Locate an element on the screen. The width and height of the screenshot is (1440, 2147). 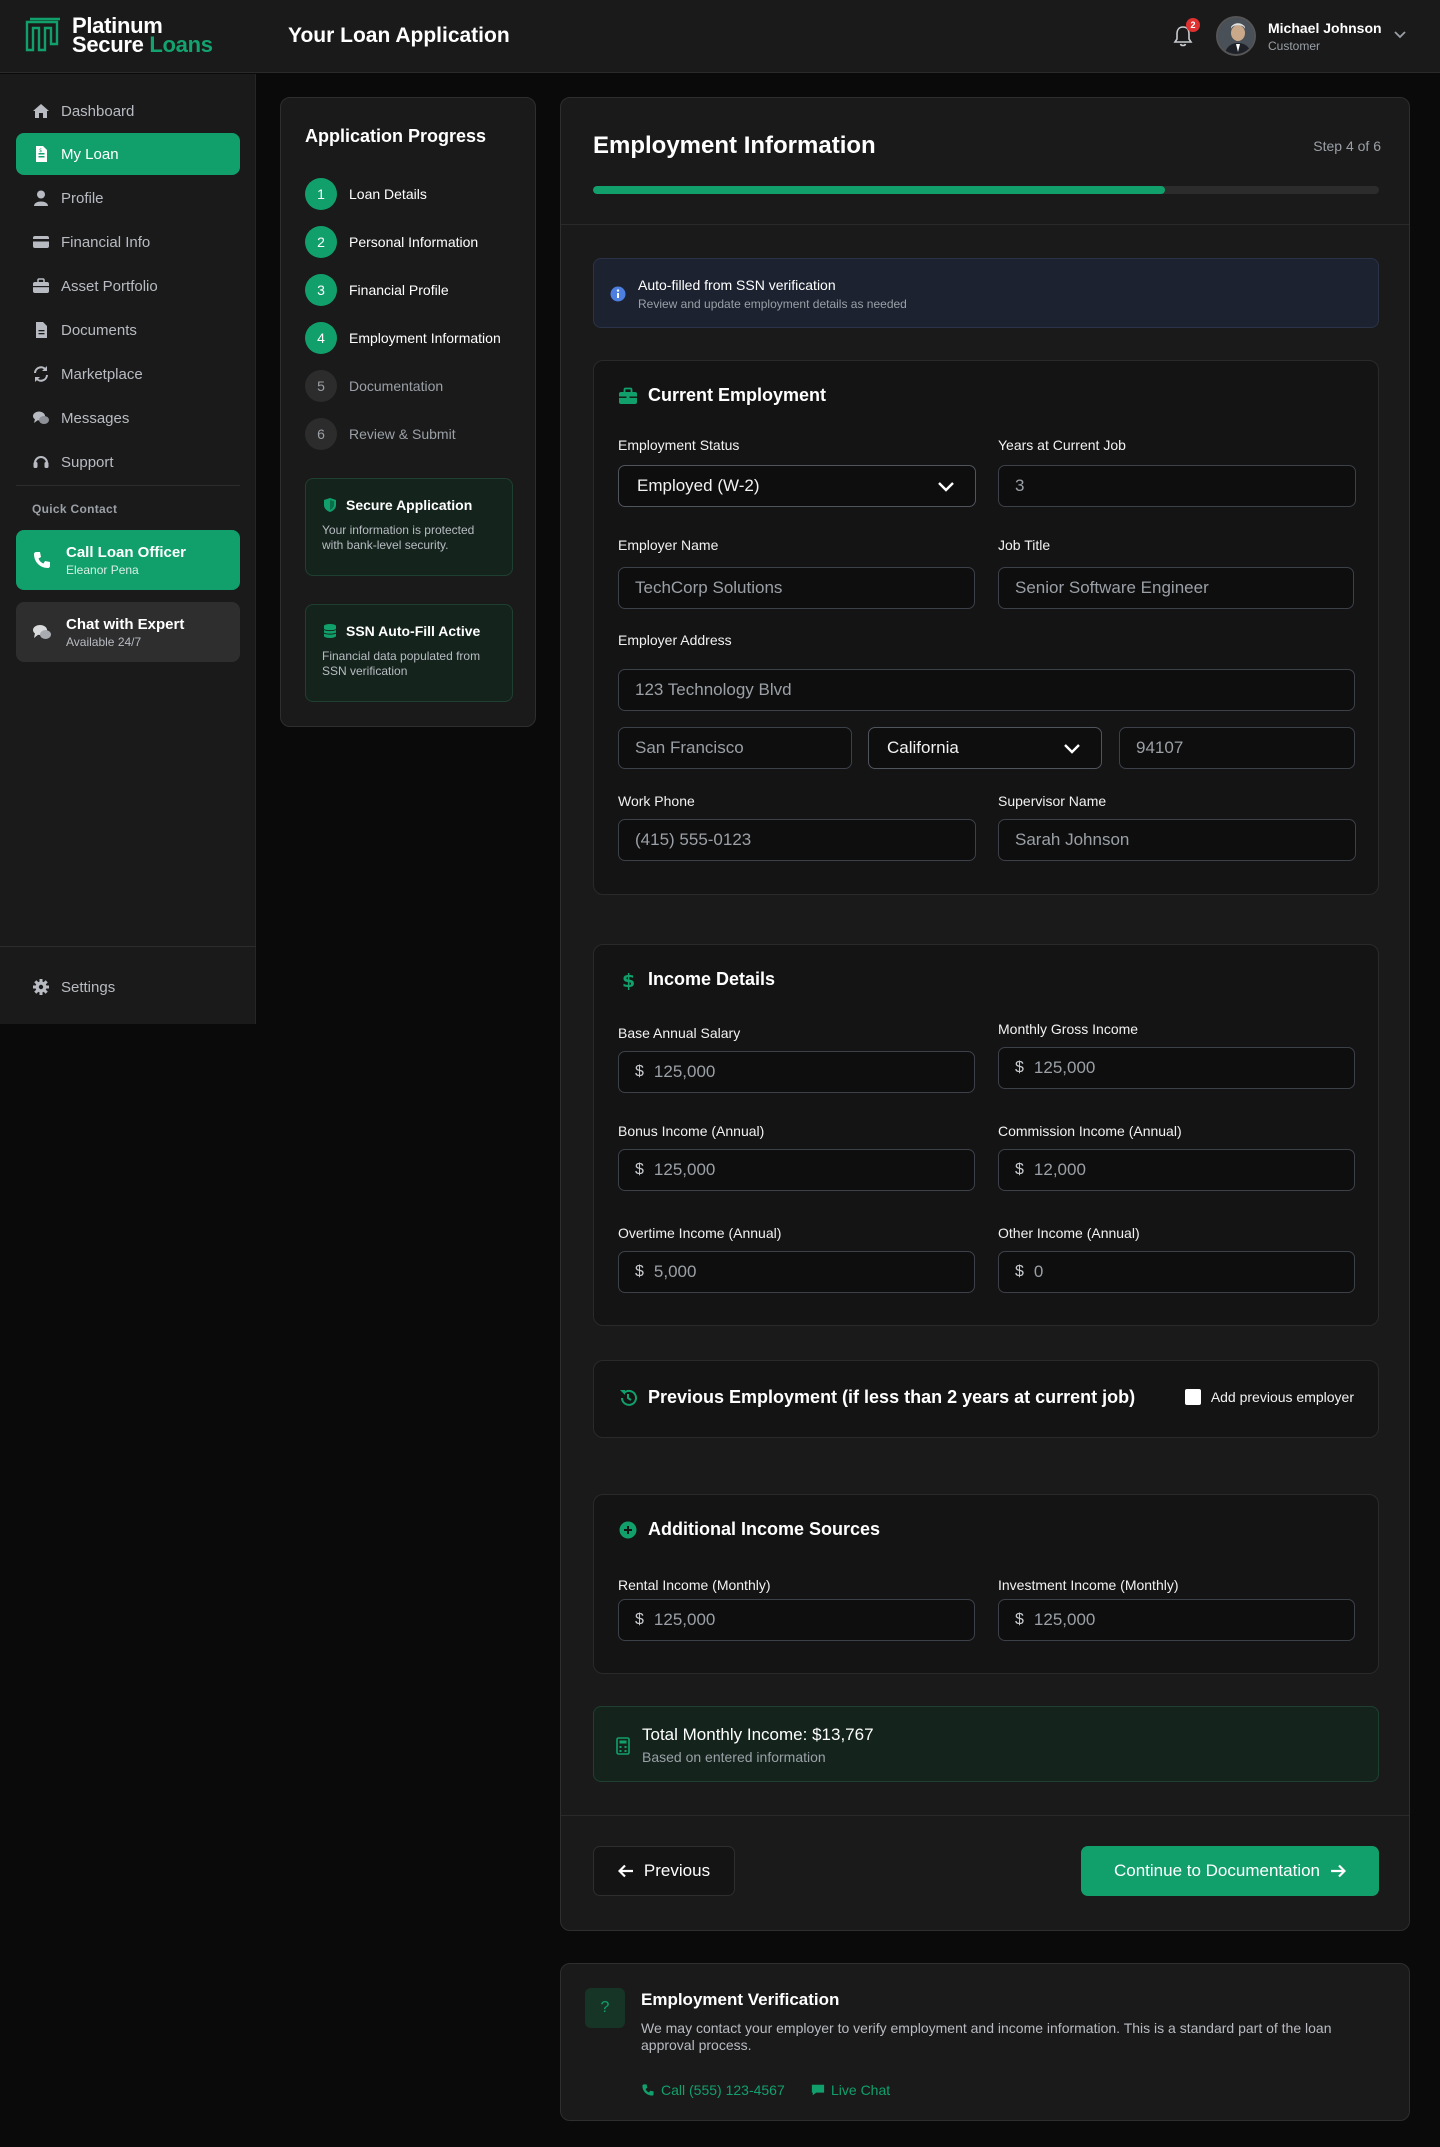
home-icon is located at coordinates (41, 111).